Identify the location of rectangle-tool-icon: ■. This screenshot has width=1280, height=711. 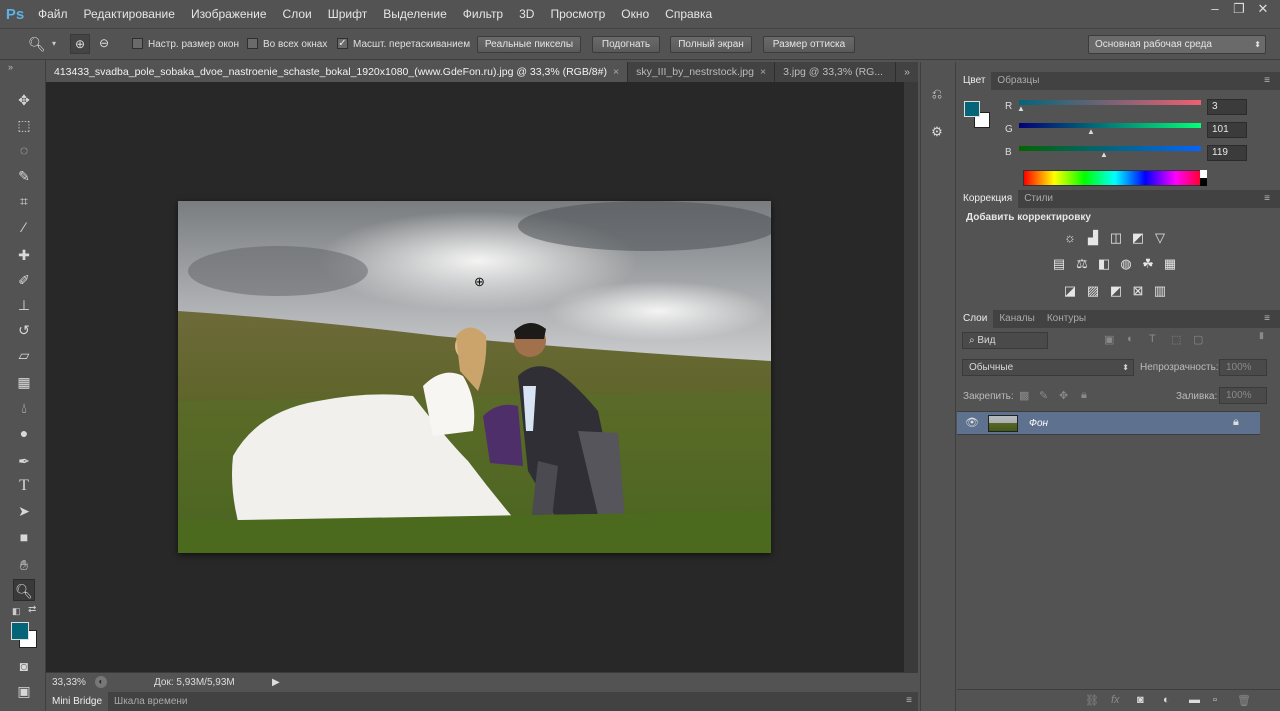
(24, 537).